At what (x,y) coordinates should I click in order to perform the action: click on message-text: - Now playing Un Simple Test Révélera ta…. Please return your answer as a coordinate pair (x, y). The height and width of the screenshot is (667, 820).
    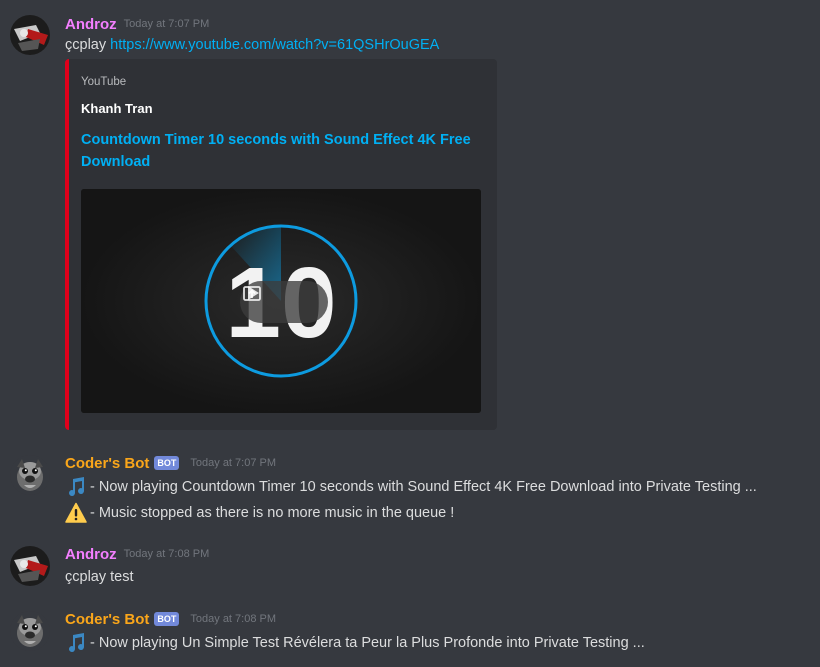
    Looking at the image, I should click on (367, 642).